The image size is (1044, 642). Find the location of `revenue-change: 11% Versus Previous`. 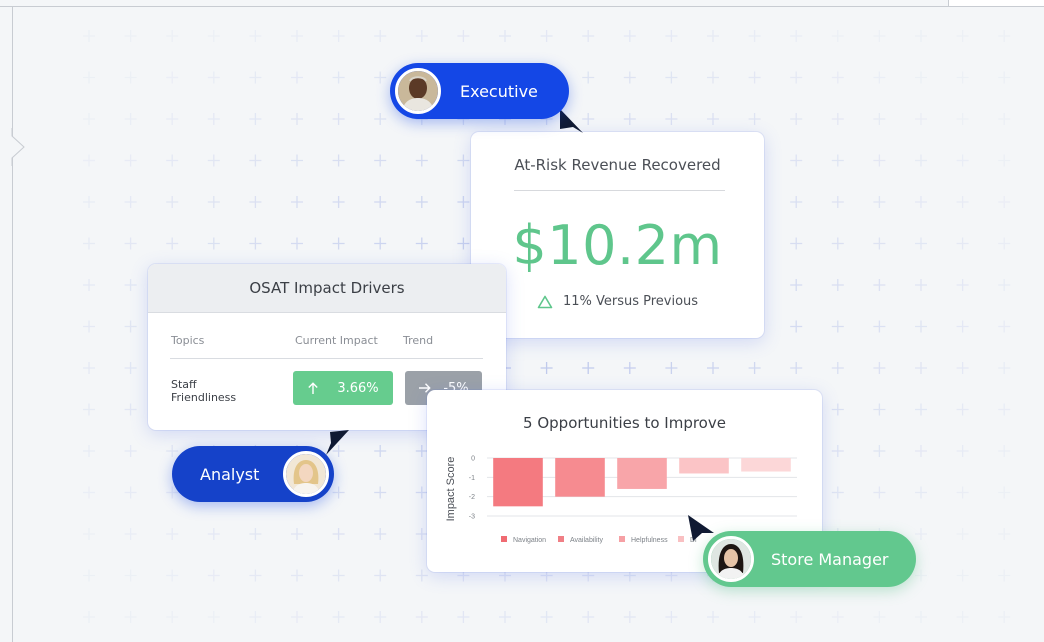

revenue-change: 11% Versus Previous is located at coordinates (617, 301).